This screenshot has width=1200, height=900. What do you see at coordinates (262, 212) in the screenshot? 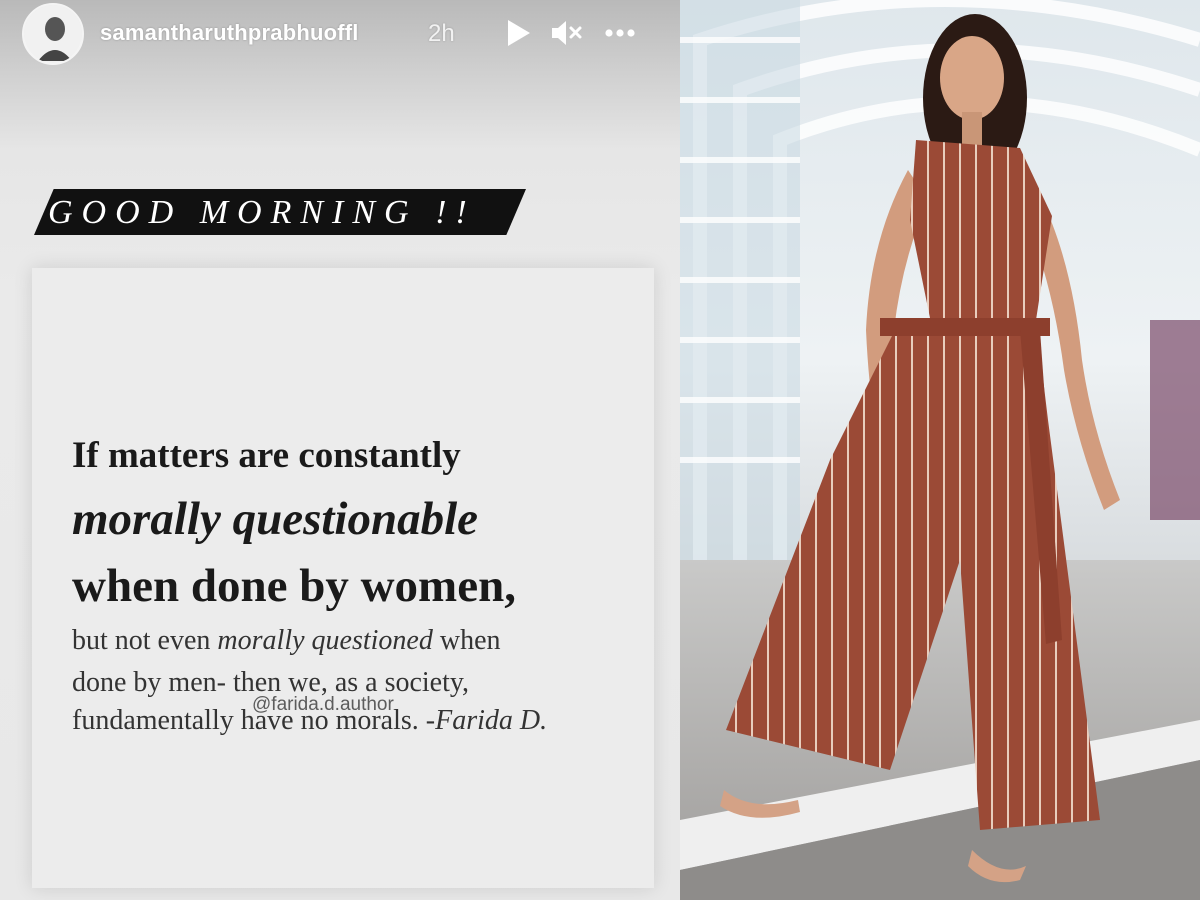
I see `greeting-text: GOOD MORNING !!` at bounding box center [262, 212].